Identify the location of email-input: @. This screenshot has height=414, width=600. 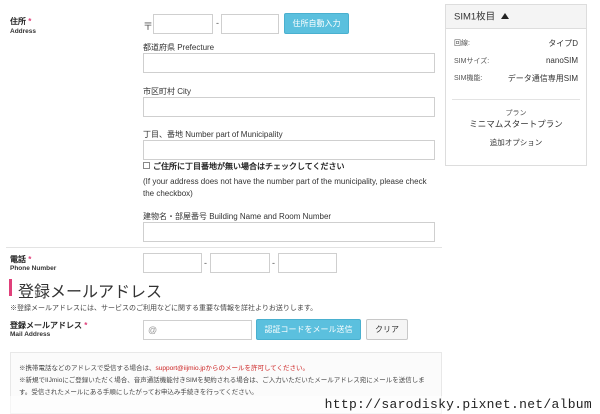
(197, 330).